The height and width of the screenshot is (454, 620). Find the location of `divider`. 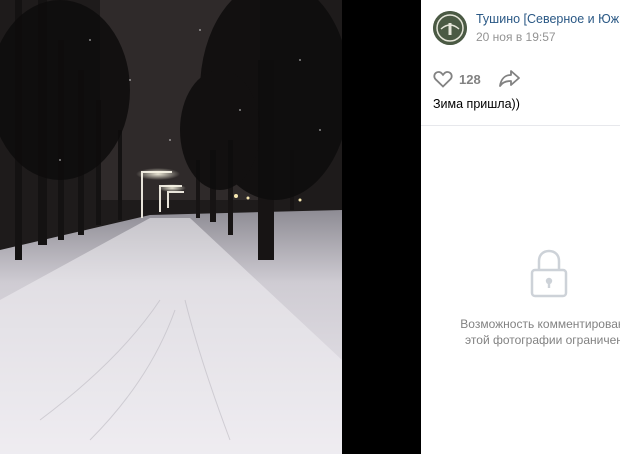

divider is located at coordinates (520, 125).